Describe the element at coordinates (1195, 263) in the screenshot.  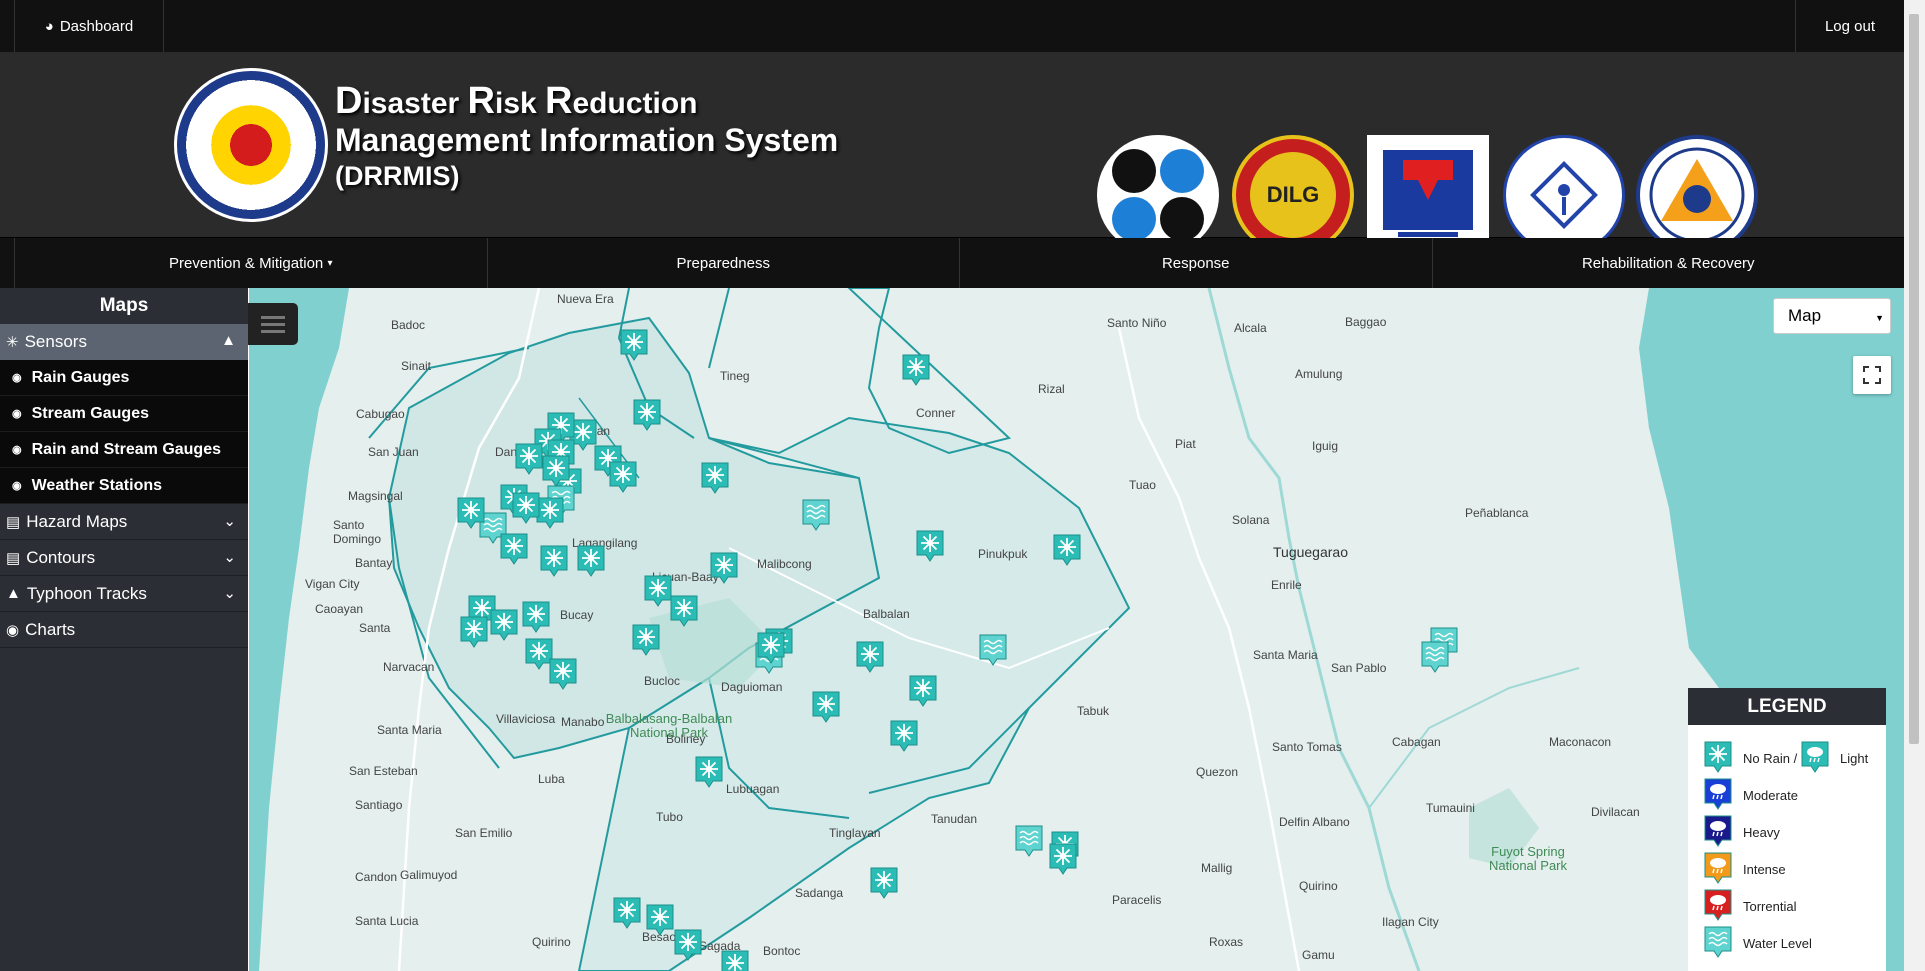
I see `nav-response: Response` at that location.